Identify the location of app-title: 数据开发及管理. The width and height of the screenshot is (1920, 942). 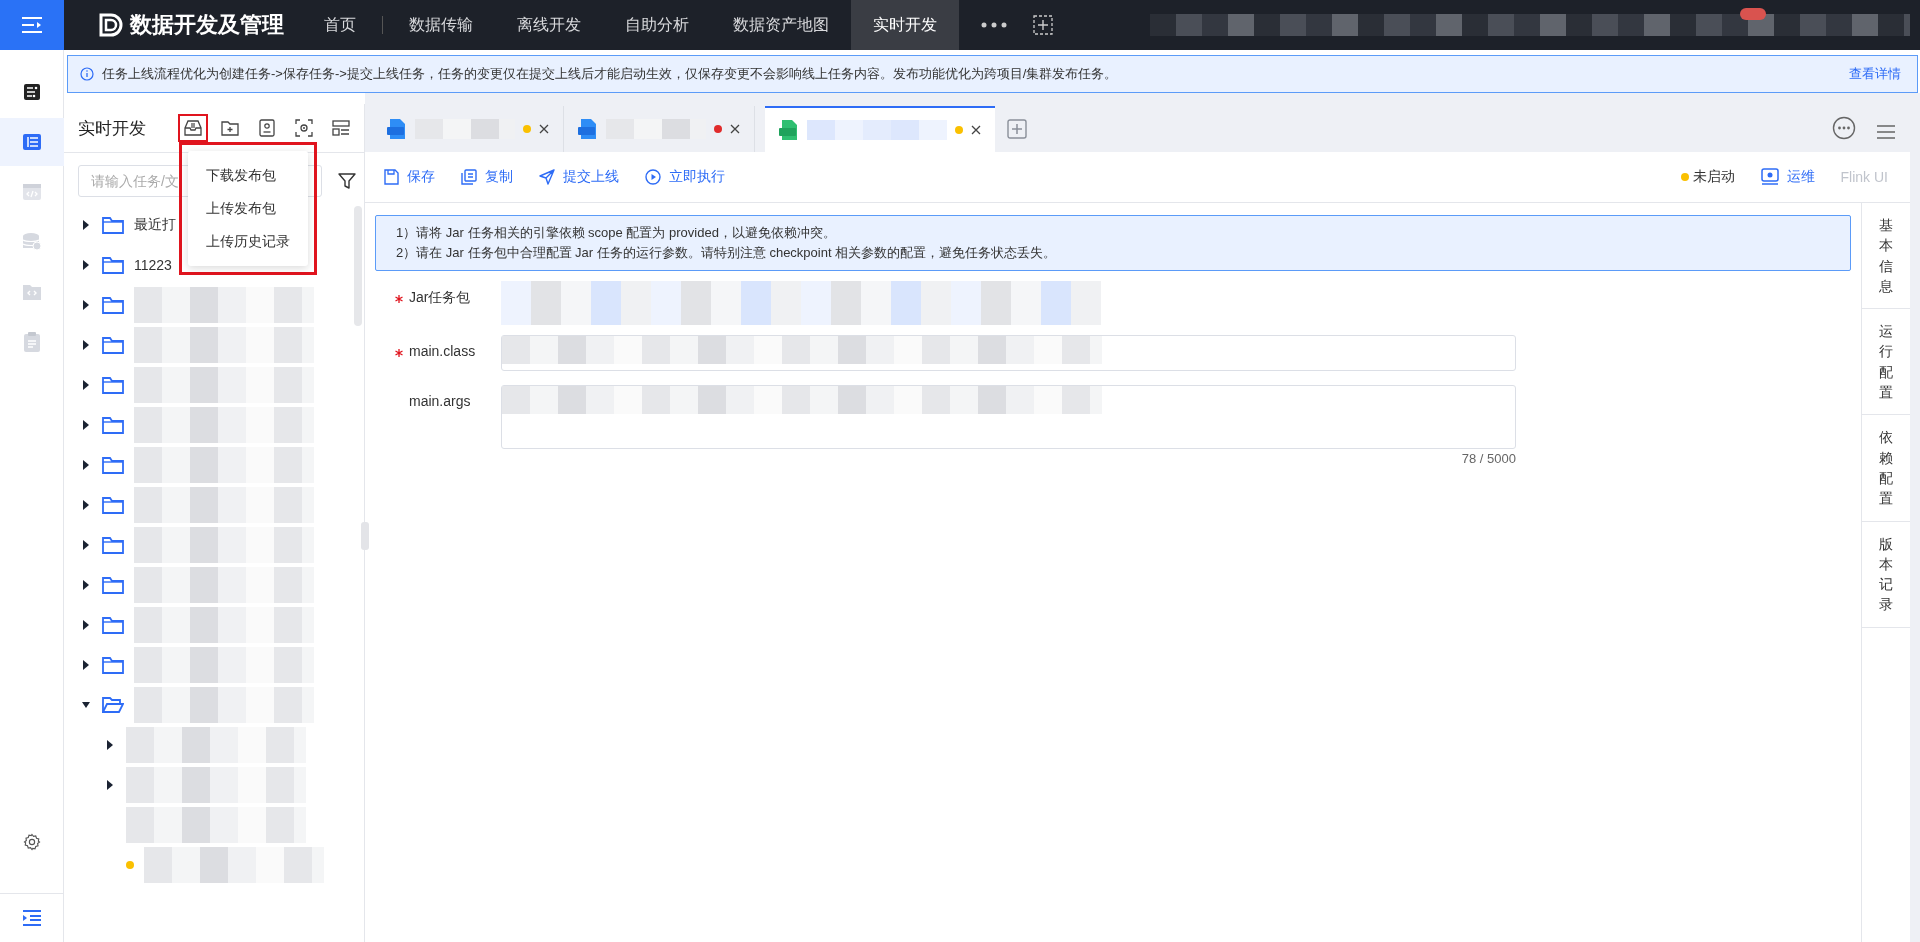
(207, 25).